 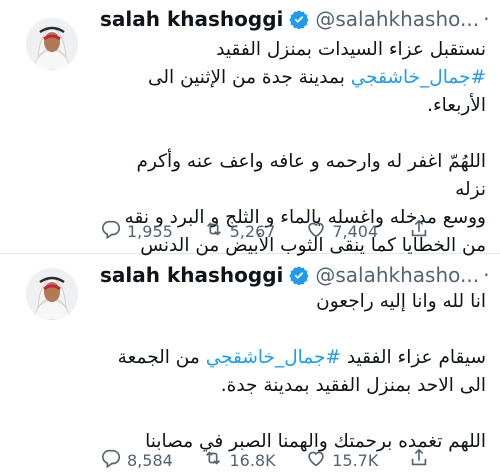 I want to click on like-button: 7,404, so click(x=341, y=231).